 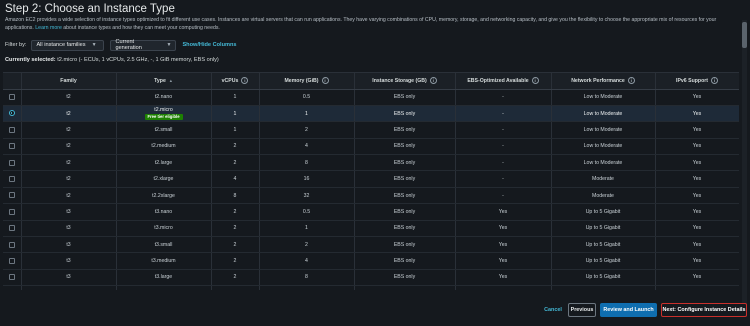 What do you see at coordinates (306, 113) in the screenshot?
I see `cell-memory-value: 1` at bounding box center [306, 113].